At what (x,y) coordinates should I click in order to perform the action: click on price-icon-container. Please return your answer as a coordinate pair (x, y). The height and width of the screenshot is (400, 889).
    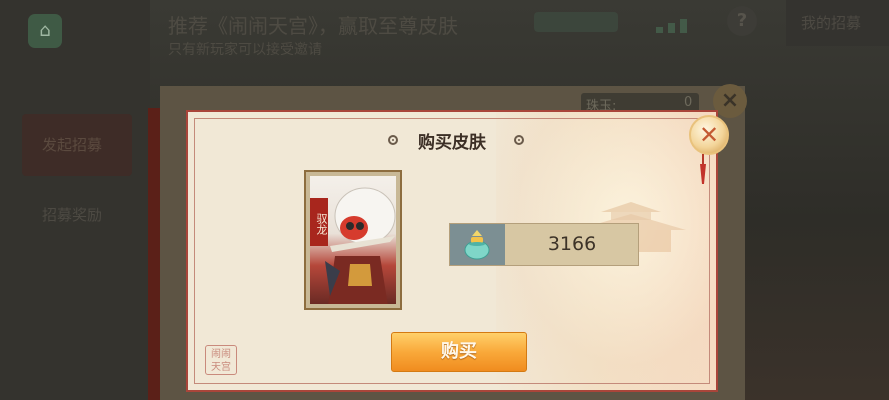
    Looking at the image, I should click on (477, 244).